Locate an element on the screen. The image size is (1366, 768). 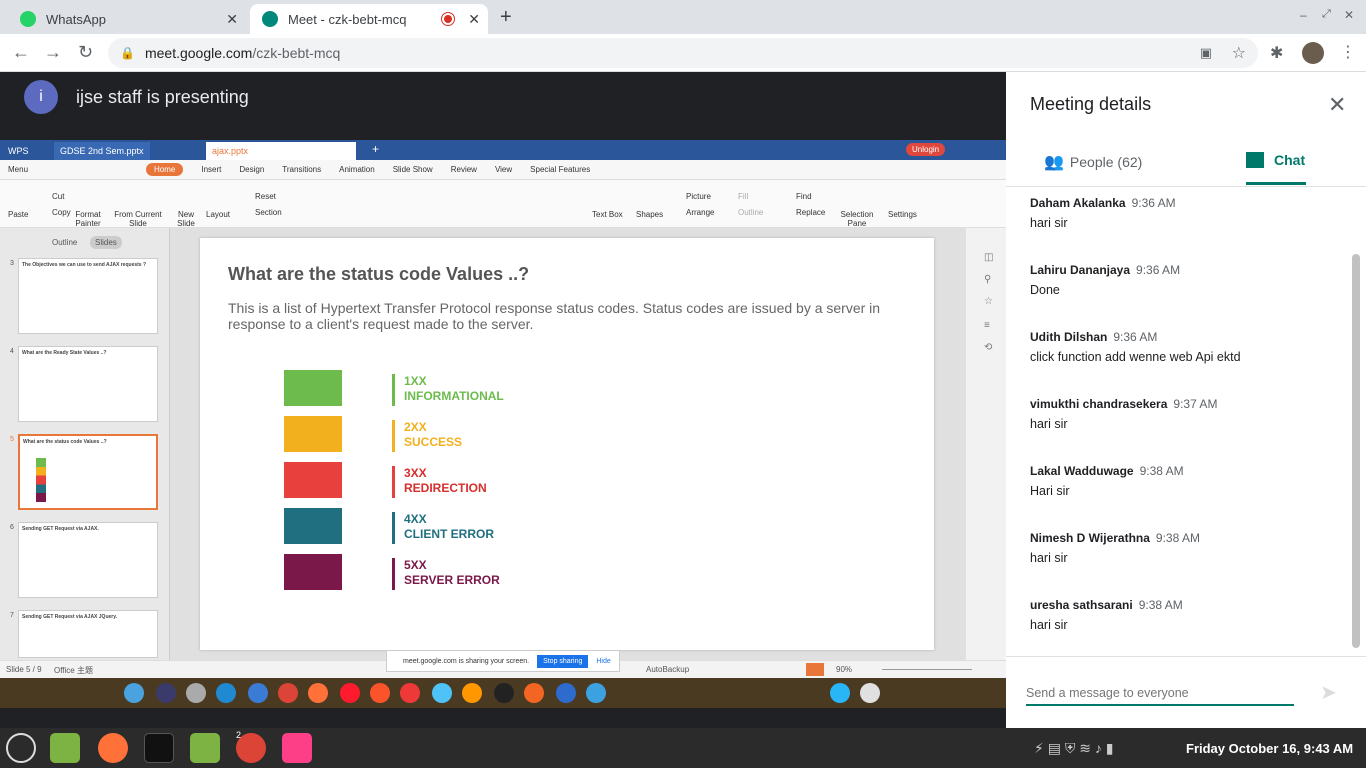
status-block-1xx is located at coordinates (313, 388).